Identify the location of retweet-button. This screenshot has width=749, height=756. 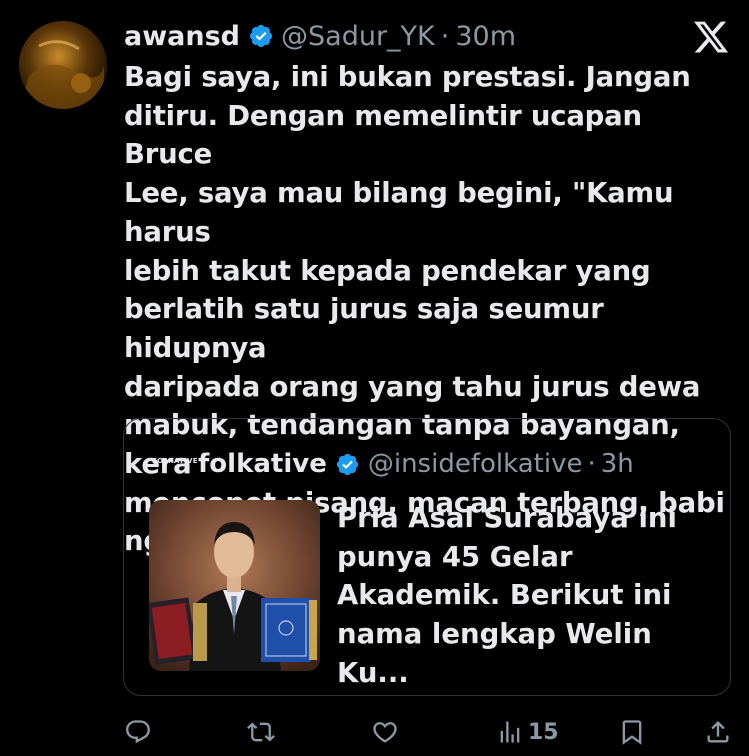
(261, 732).